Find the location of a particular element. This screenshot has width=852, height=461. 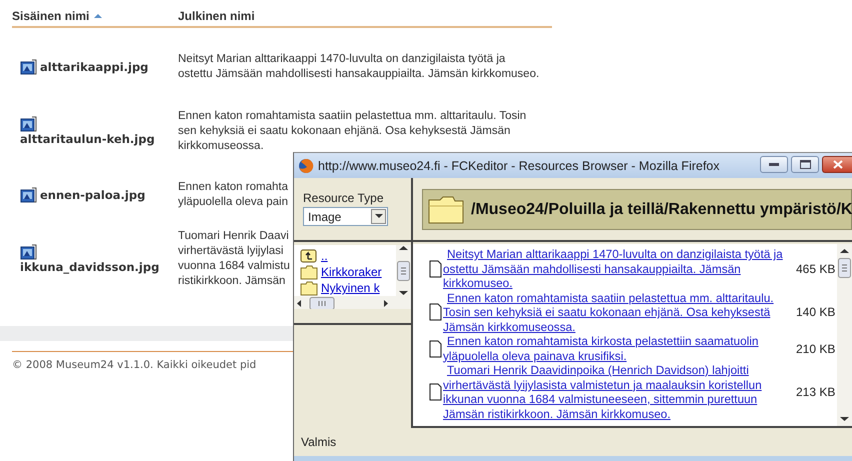

file-size: 465 KB is located at coordinates (816, 269).